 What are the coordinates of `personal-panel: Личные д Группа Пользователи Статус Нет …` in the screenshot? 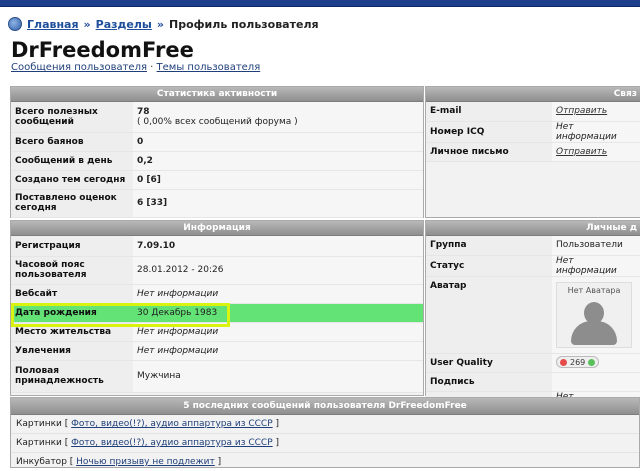 It's located at (532, 316).